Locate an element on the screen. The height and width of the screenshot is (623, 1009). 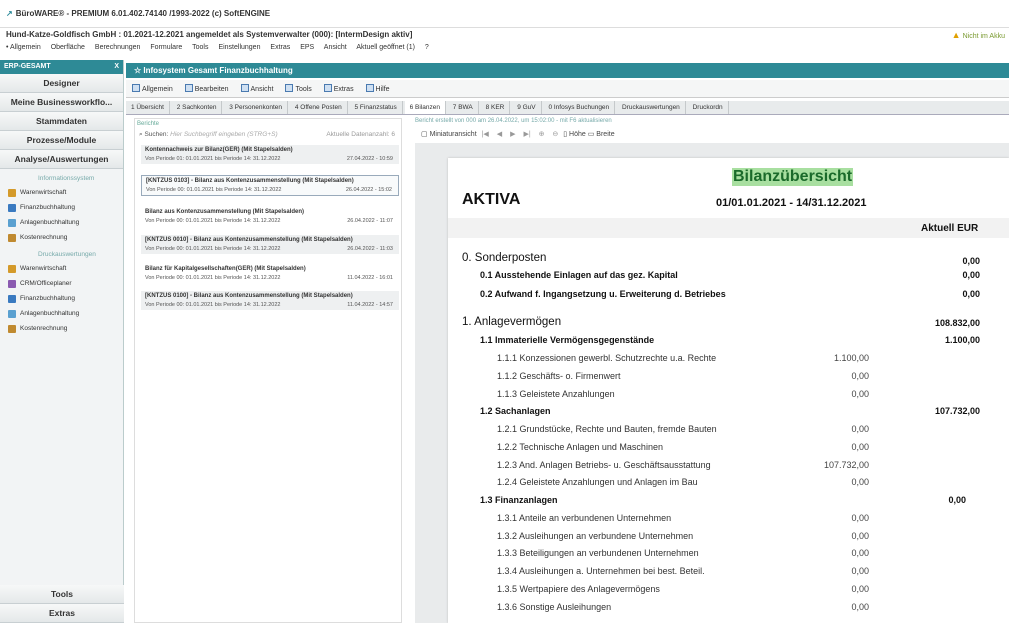
menu-eps: EPS is located at coordinates (307, 47).